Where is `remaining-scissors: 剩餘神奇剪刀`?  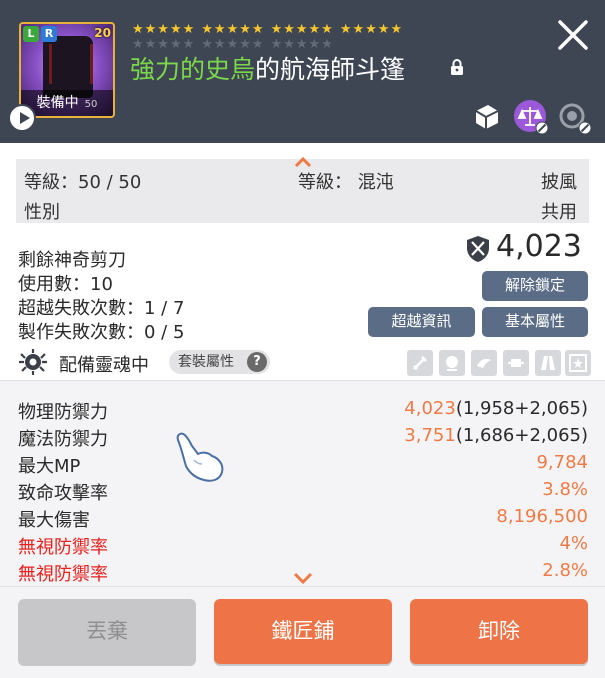
remaining-scissors: 剩餘神奇剪刀 is located at coordinates (72, 260).